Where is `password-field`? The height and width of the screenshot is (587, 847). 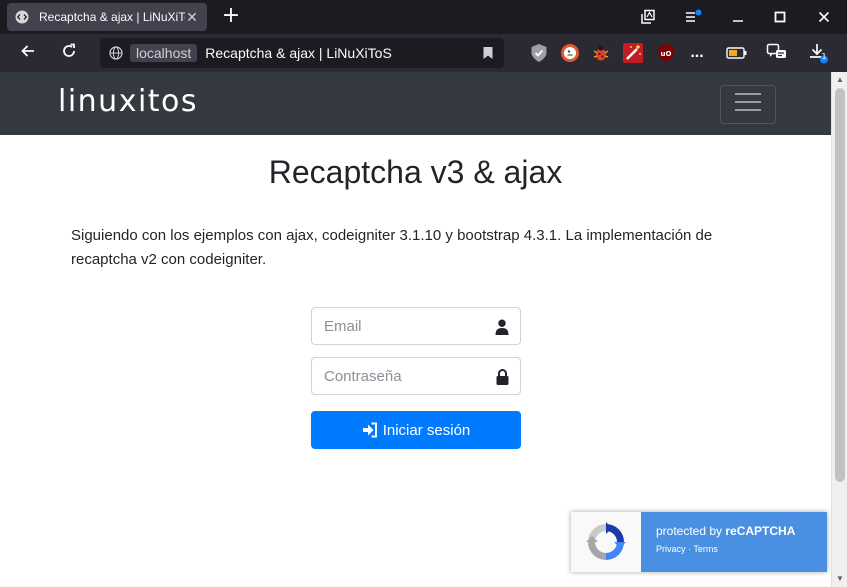 password-field is located at coordinates (416, 376).